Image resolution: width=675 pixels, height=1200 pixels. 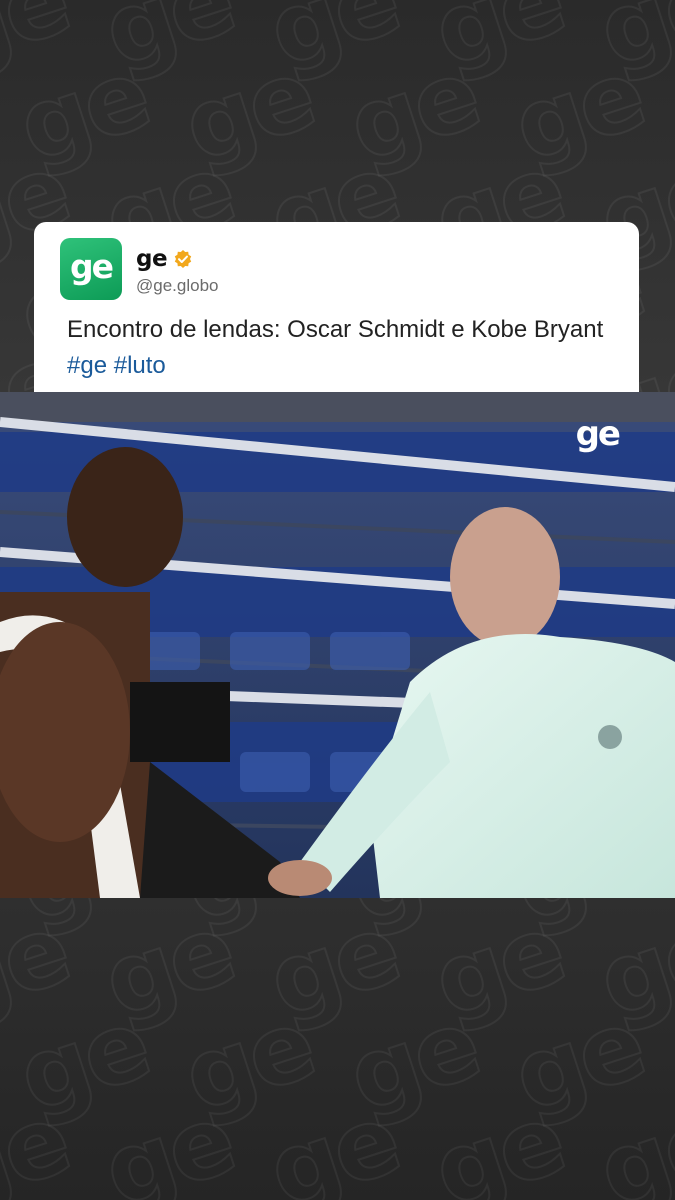 I want to click on avatar-logo-text: ge, so click(x=91, y=266).